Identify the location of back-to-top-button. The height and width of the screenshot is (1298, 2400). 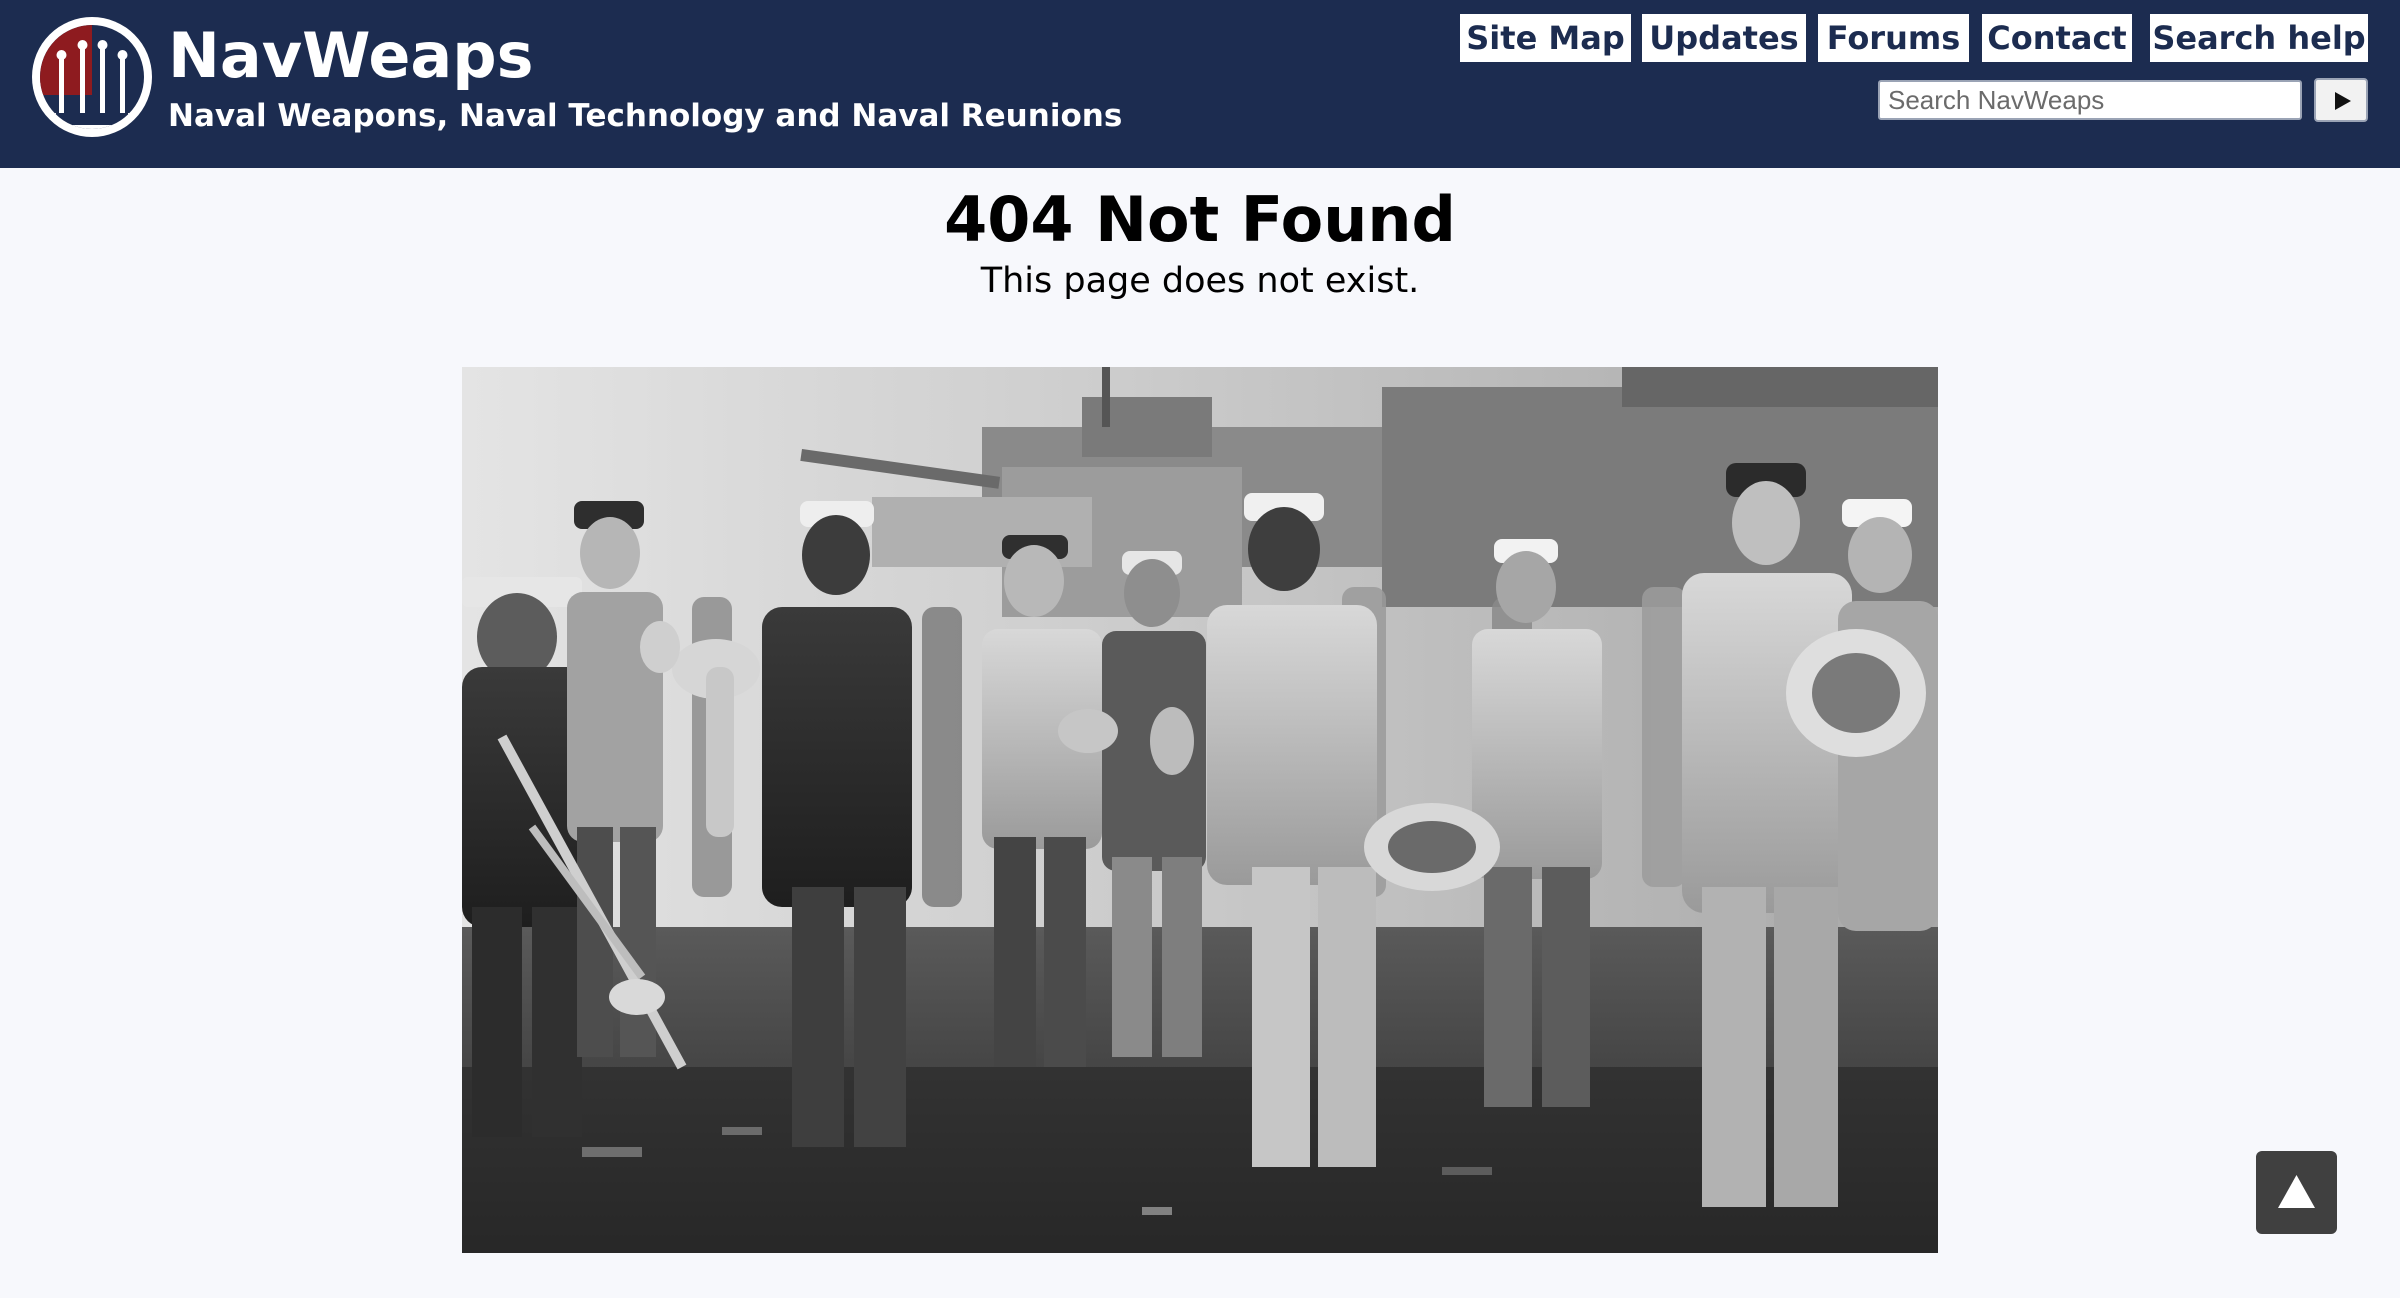
(2296, 1192).